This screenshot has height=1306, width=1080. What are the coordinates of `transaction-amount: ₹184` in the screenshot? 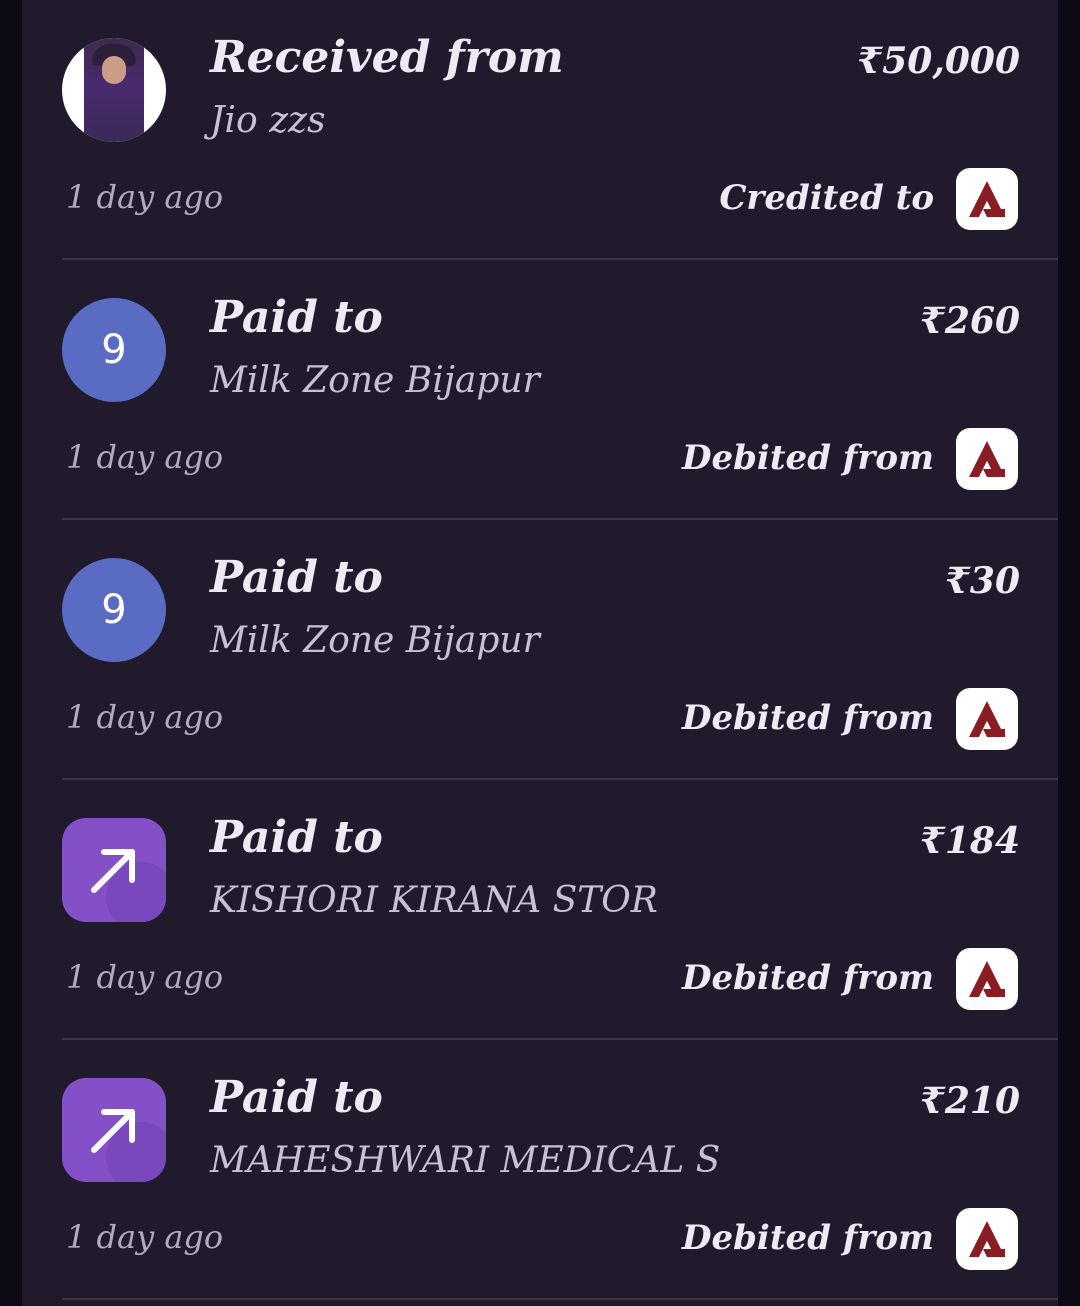 It's located at (969, 841).